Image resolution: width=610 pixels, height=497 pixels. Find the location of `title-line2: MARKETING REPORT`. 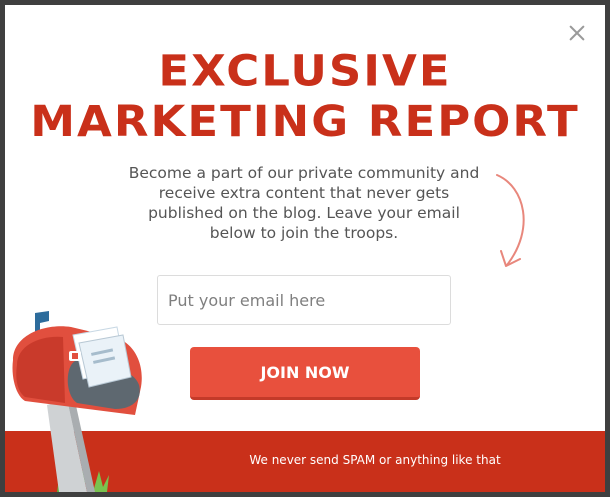

title-line2: MARKETING REPORT is located at coordinates (305, 121).